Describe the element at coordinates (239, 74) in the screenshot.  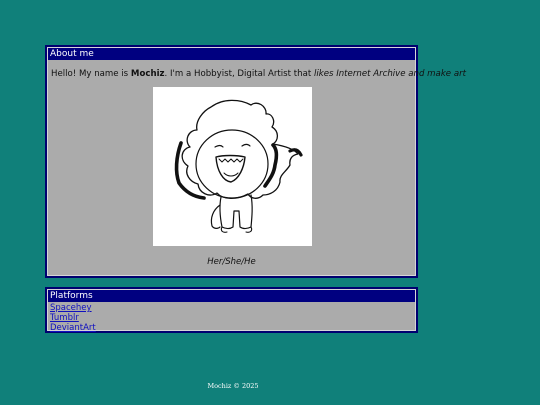
I see `intro-middle: . I'm a Hobbyist, Digital Artist that` at that location.